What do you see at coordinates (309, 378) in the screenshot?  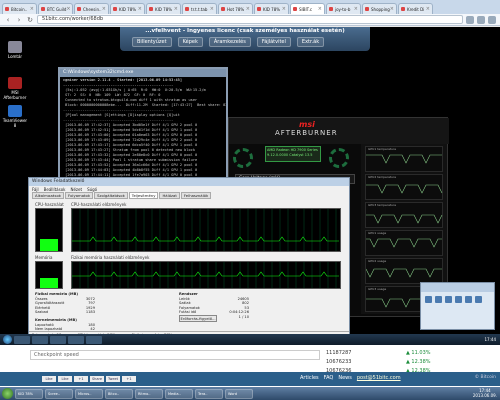 I see `articles-link: Articles` at bounding box center [309, 378].